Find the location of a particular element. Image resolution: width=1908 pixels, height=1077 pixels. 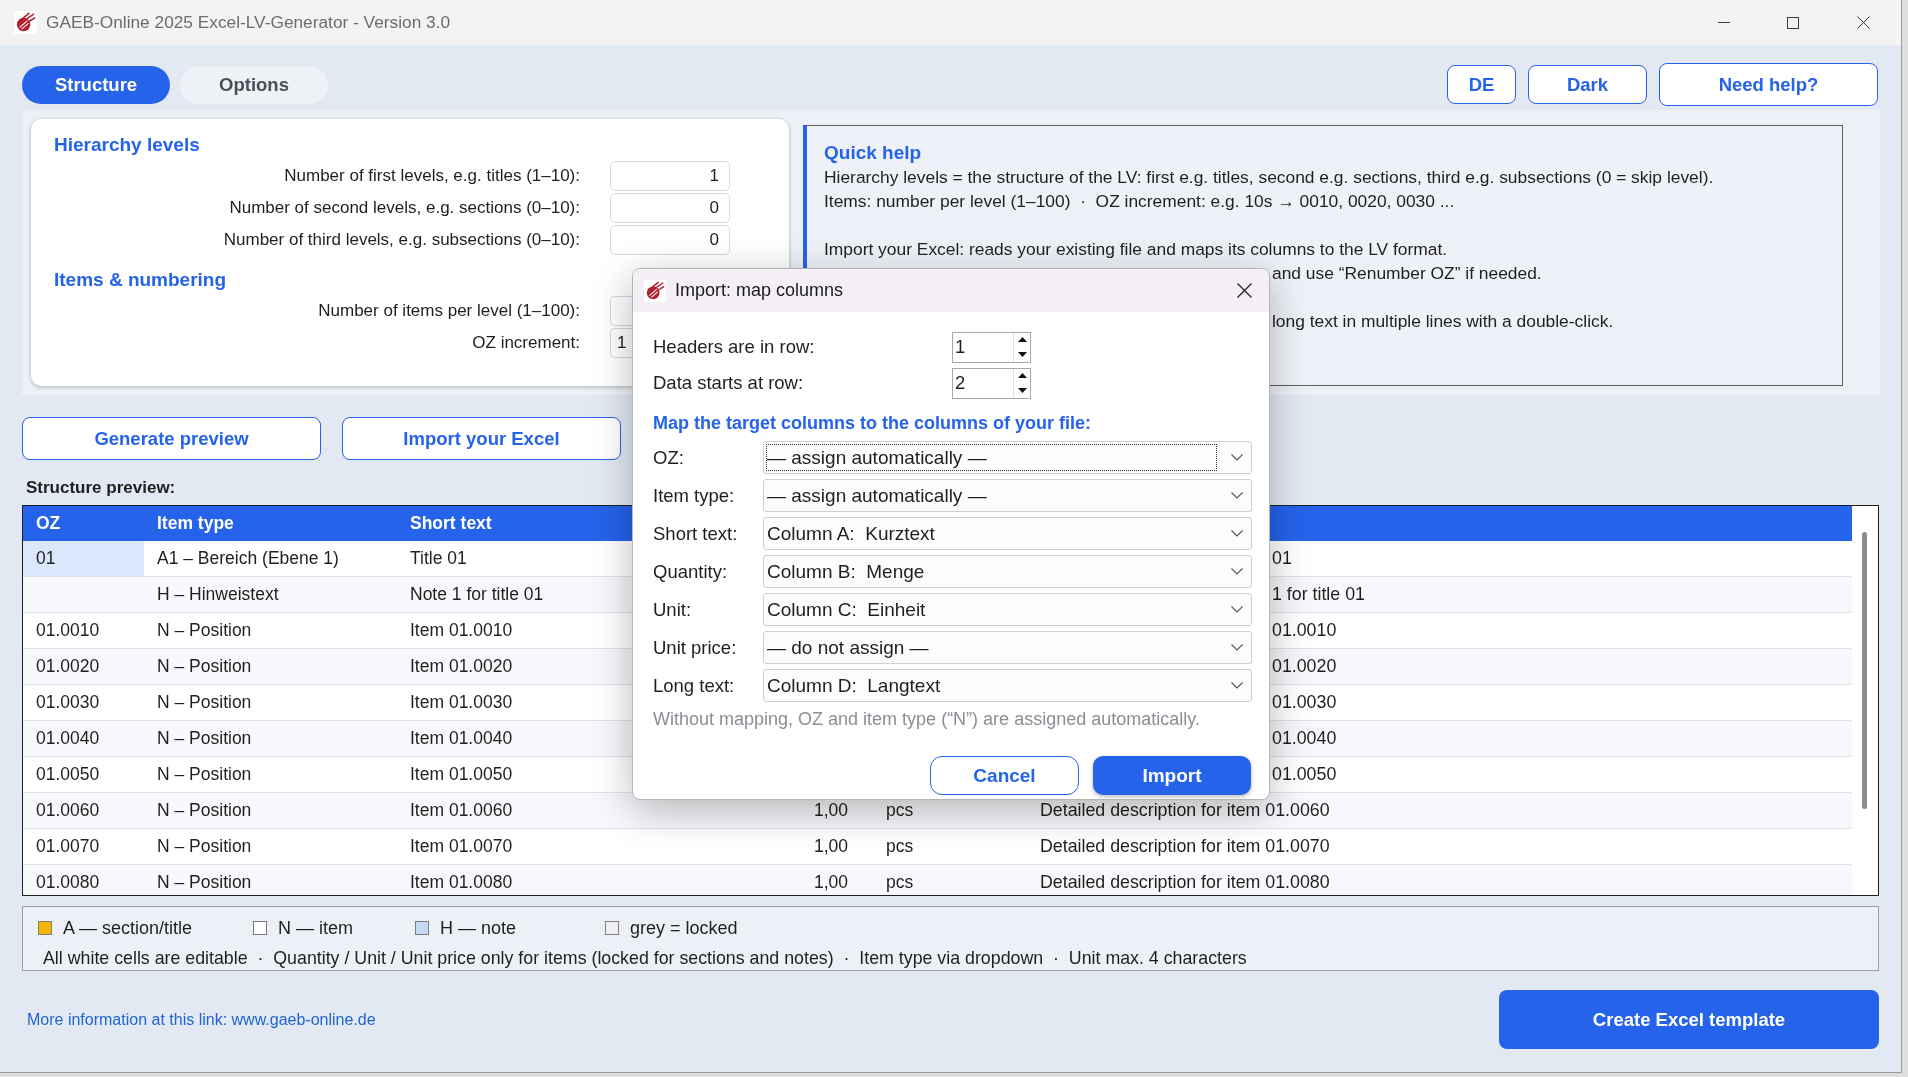

table-cell: 1 for title 01 is located at coordinates (1318, 594).